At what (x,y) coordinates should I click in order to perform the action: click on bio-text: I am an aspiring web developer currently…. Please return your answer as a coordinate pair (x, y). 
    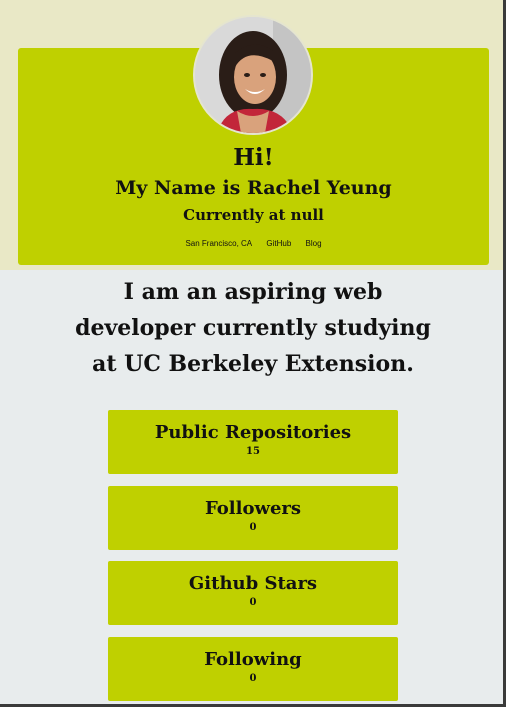
    Looking at the image, I should click on (253, 328).